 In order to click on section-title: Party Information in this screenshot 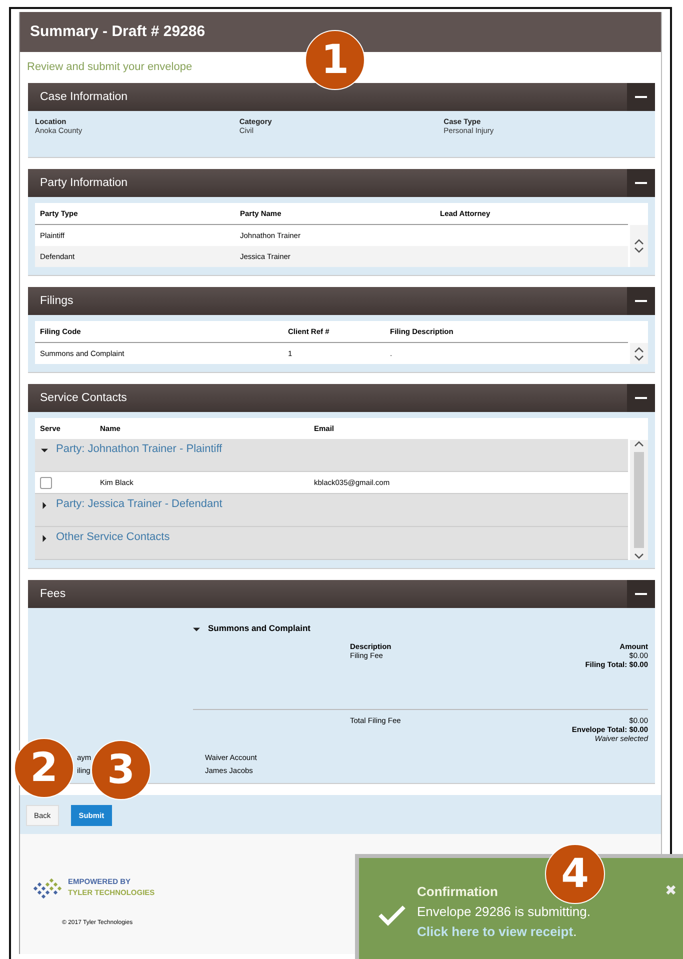, I will do `click(84, 183)`.